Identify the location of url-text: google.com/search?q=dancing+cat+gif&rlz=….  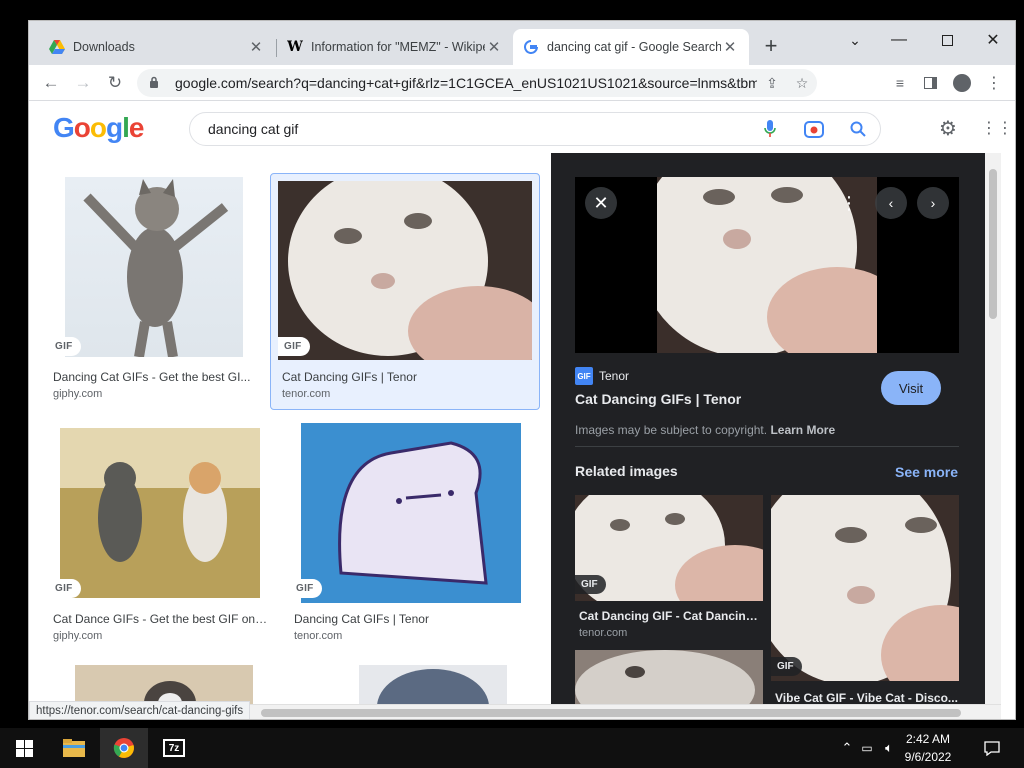
(466, 83).